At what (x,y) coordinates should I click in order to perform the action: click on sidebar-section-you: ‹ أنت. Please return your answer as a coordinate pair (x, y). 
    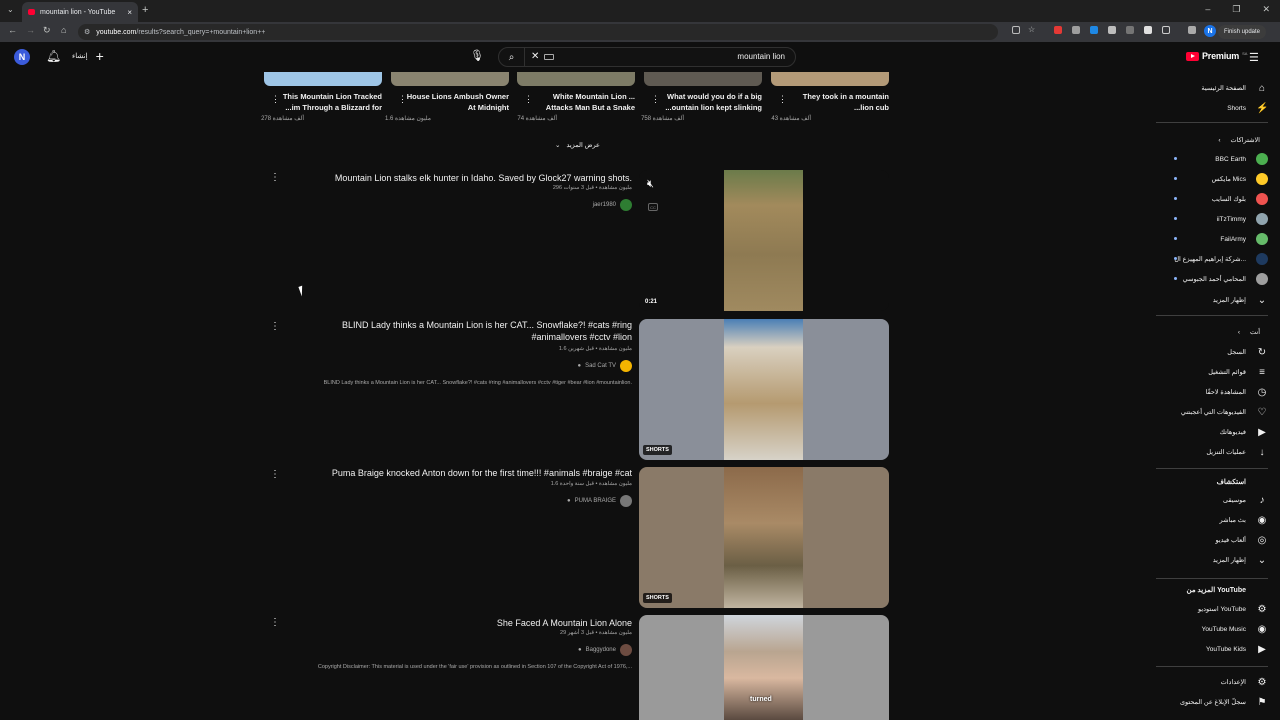
    Looking at the image, I should click on (1212, 332).